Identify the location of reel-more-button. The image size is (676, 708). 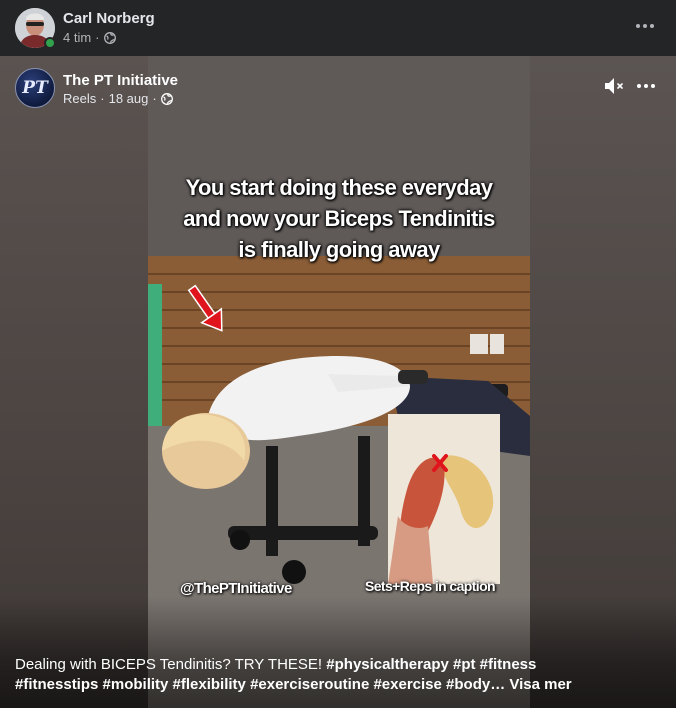
(646, 86).